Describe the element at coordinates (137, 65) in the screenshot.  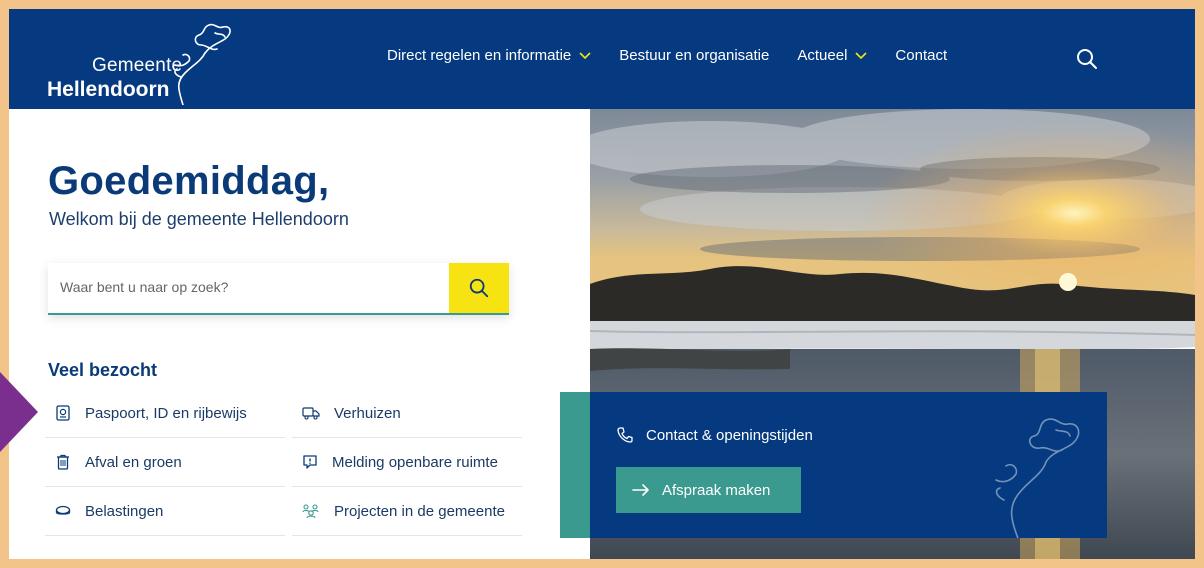
I see `logo-line-1: Gemeente` at that location.